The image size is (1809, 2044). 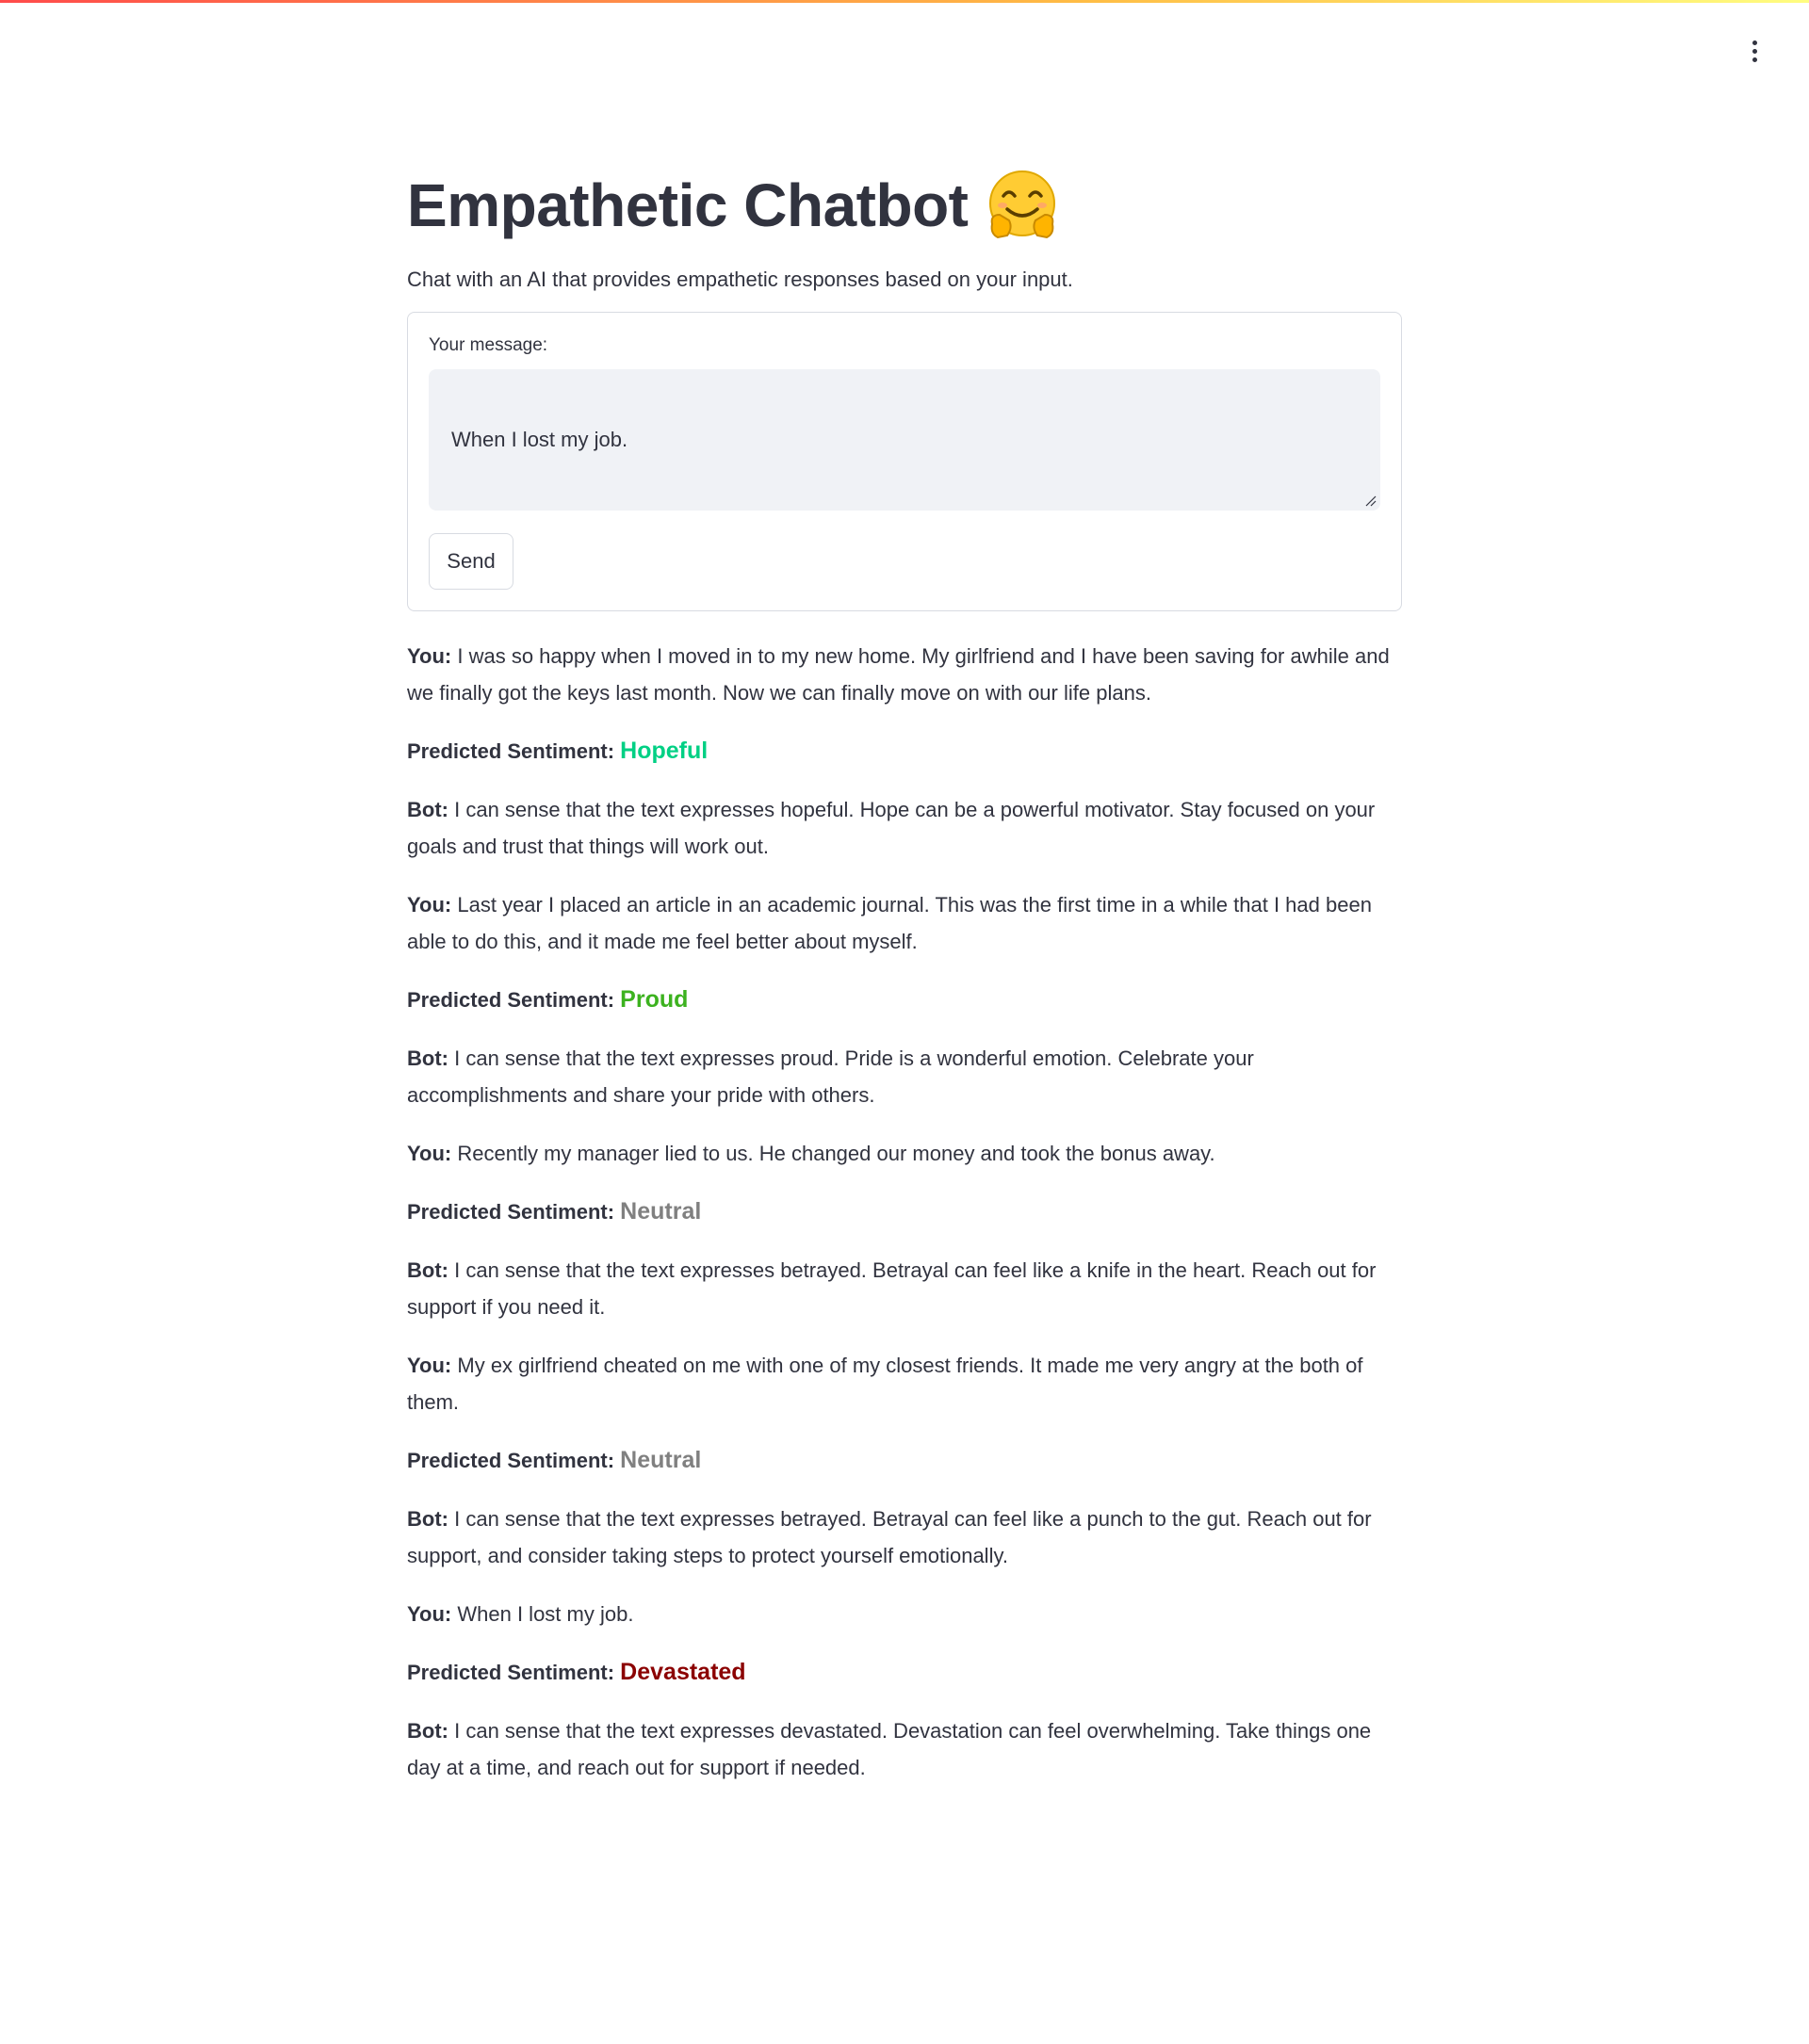 I want to click on message-form: Your message: When I lost my job. Send, so click(x=904, y=461).